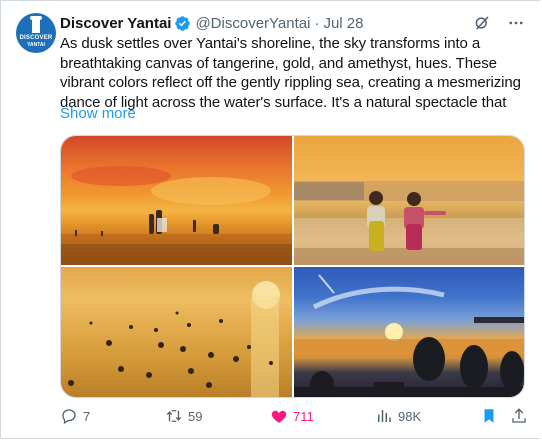  What do you see at coordinates (384, 416) in the screenshot?
I see `views-icon` at bounding box center [384, 416].